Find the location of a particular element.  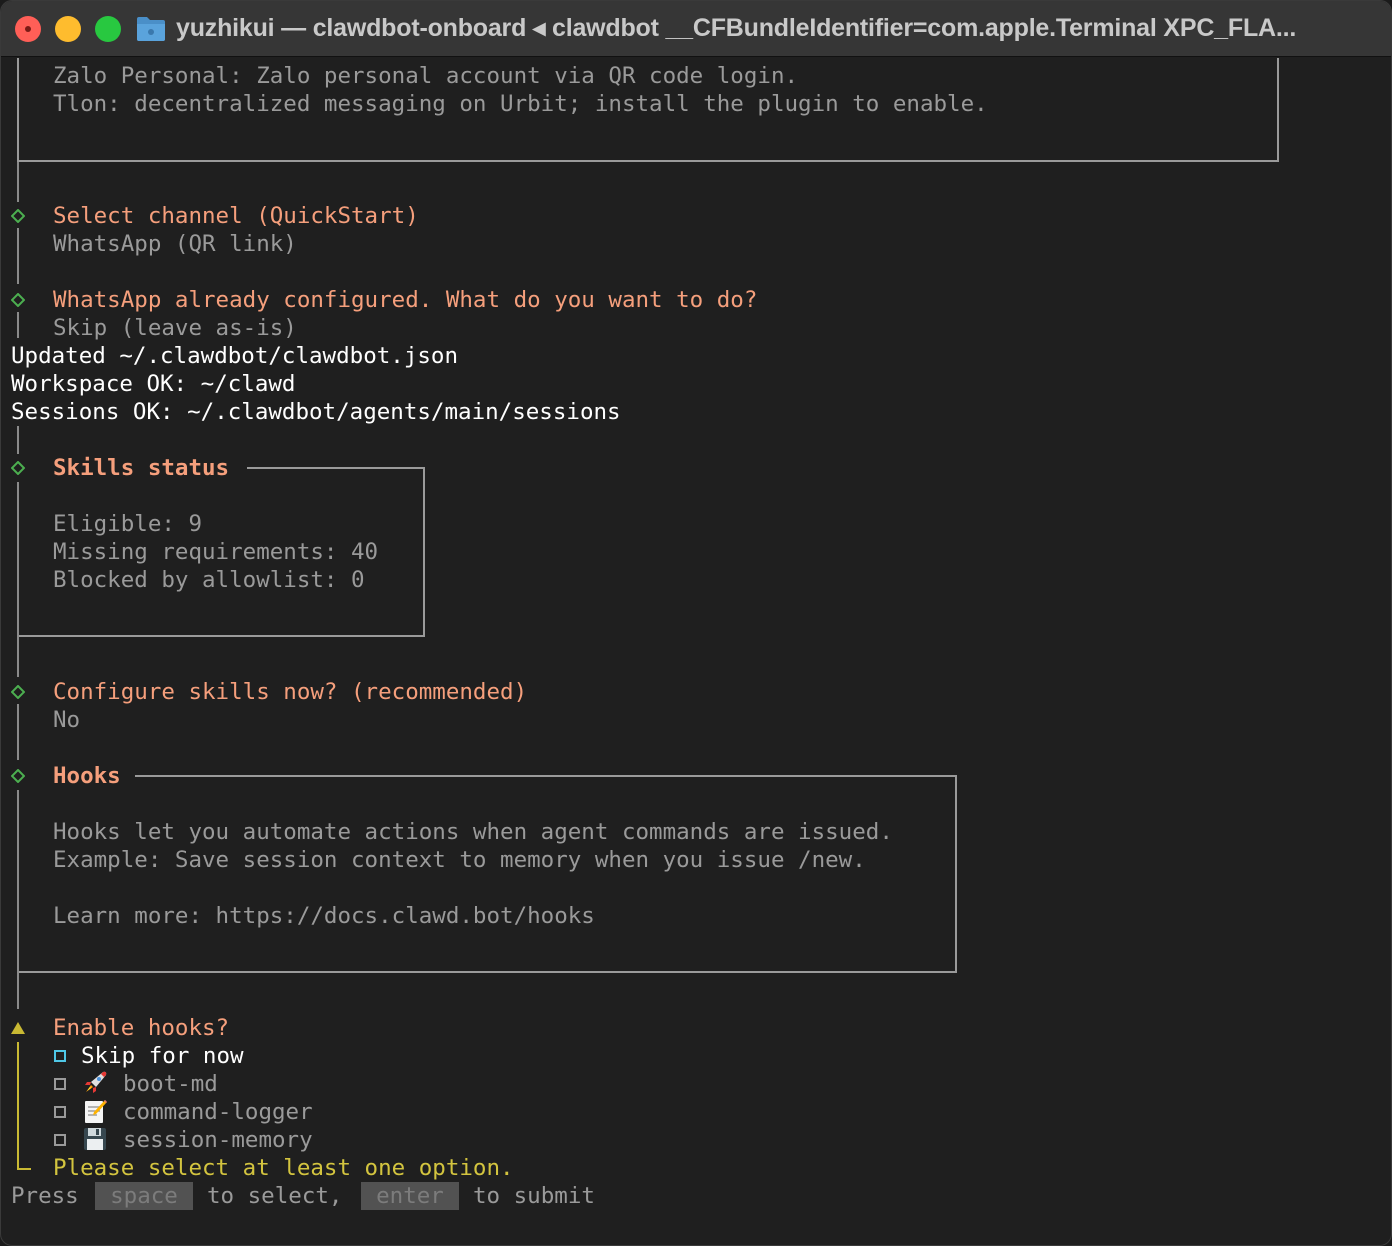

hooks-title: Hooks is located at coordinates (87, 776).